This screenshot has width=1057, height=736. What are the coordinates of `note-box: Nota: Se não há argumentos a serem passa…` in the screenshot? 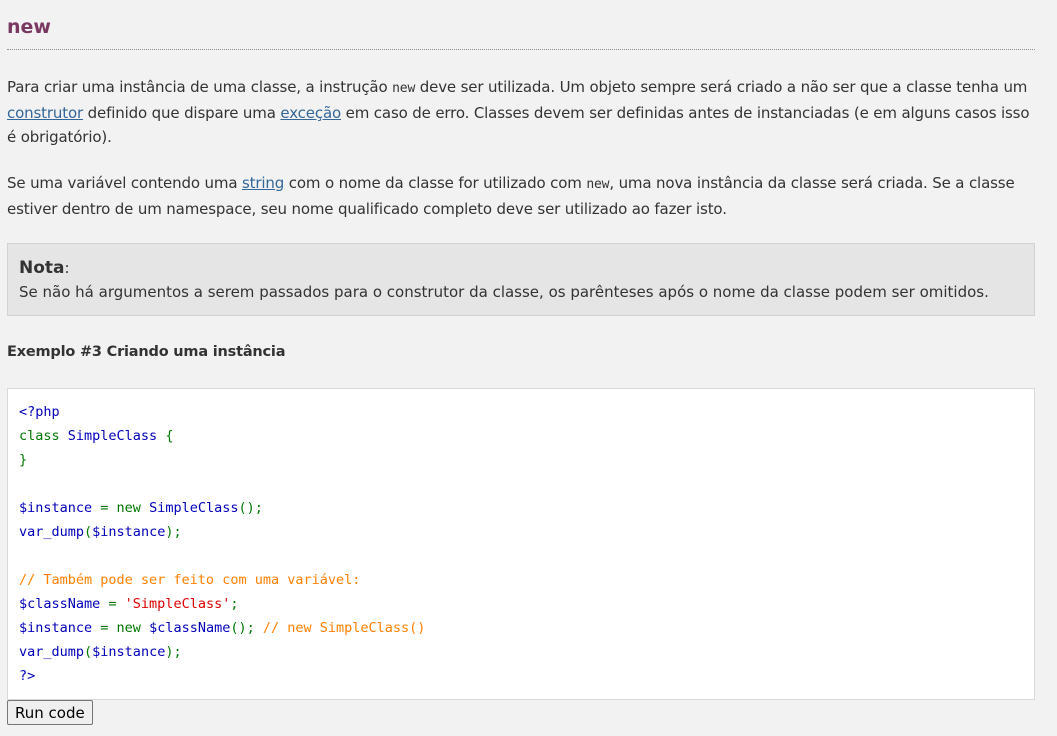 It's located at (521, 279).